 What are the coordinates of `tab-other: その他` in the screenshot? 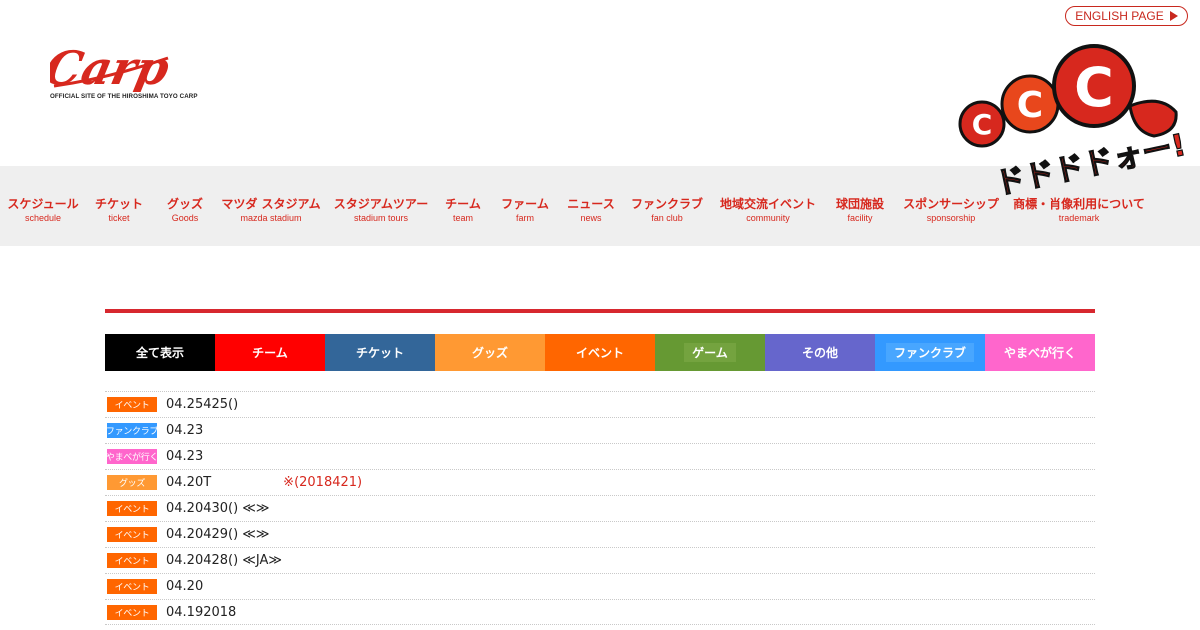 It's located at (820, 352).